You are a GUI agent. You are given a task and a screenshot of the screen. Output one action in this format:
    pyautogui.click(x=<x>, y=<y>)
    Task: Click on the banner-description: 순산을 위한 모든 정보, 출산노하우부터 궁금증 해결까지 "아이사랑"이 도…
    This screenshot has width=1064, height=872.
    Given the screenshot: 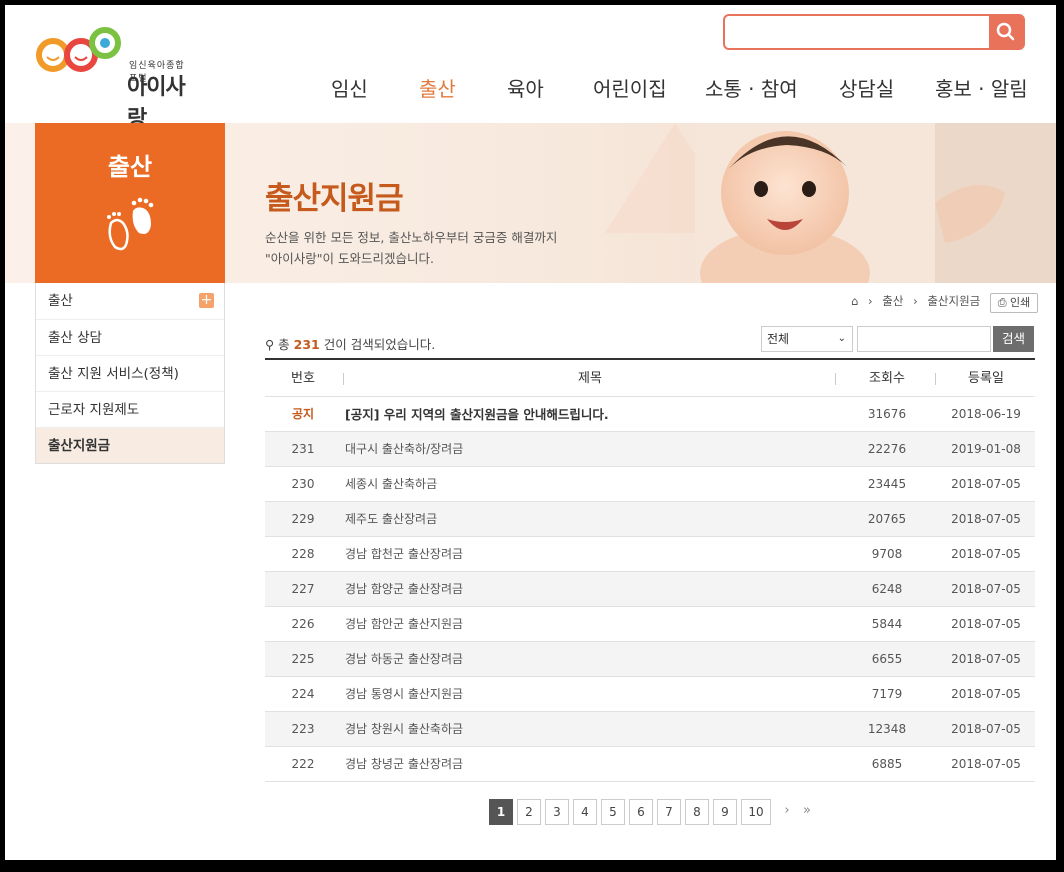 What is the action you would take?
    pyautogui.click(x=411, y=248)
    